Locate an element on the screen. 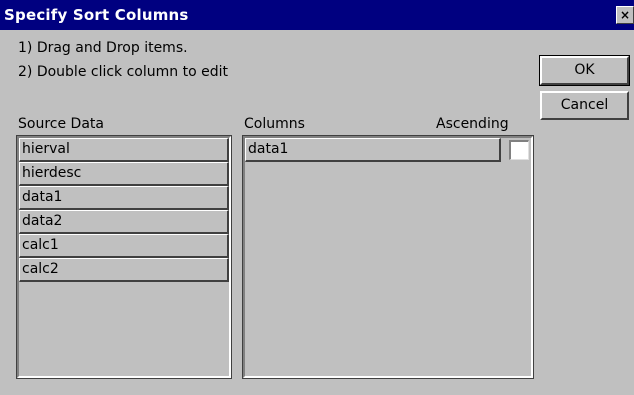 This screenshot has height=395, width=634. title-bar: Specify Sort Columns × is located at coordinates (317, 15).